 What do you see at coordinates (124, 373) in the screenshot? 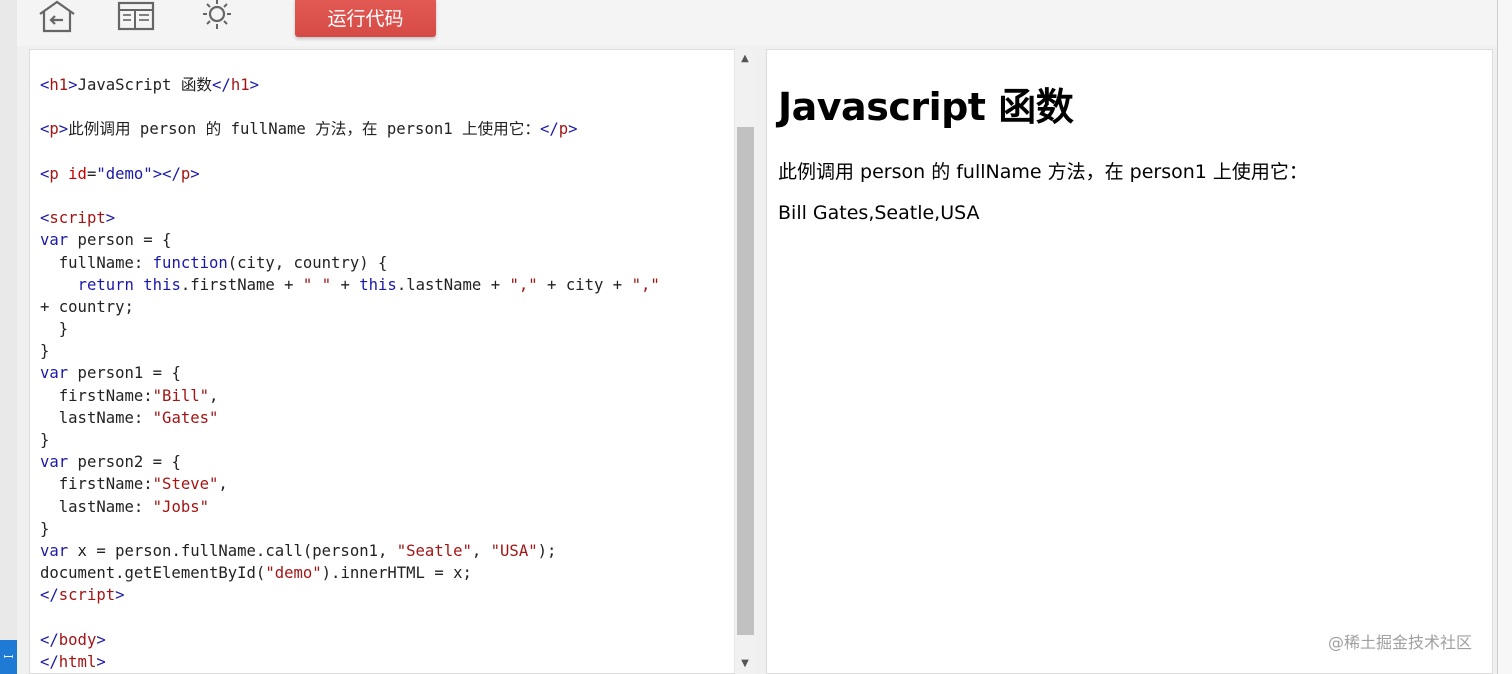
I see `code-token: person1 = {` at bounding box center [124, 373].